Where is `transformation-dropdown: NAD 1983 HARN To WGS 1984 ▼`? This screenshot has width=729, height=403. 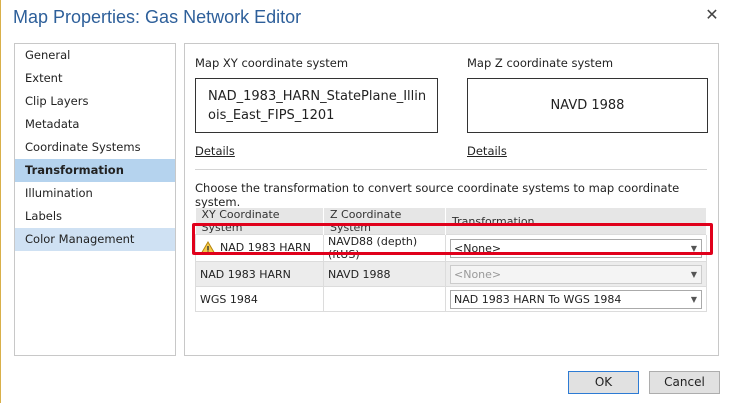
transformation-dropdown: NAD 1983 HARN To WGS 1984 ▼ is located at coordinates (576, 299).